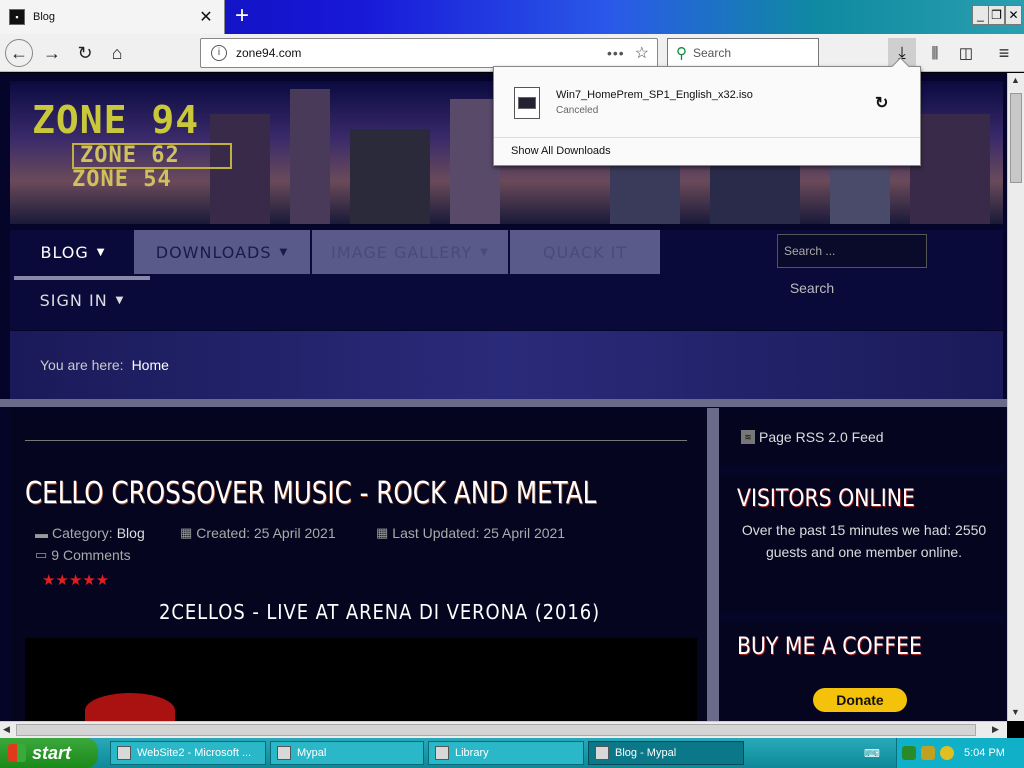 The width and height of the screenshot is (1024, 768). What do you see at coordinates (132, 146) in the screenshot?
I see `site-logo: ZONE 94 ZONE 62 ZONE 54` at bounding box center [132, 146].